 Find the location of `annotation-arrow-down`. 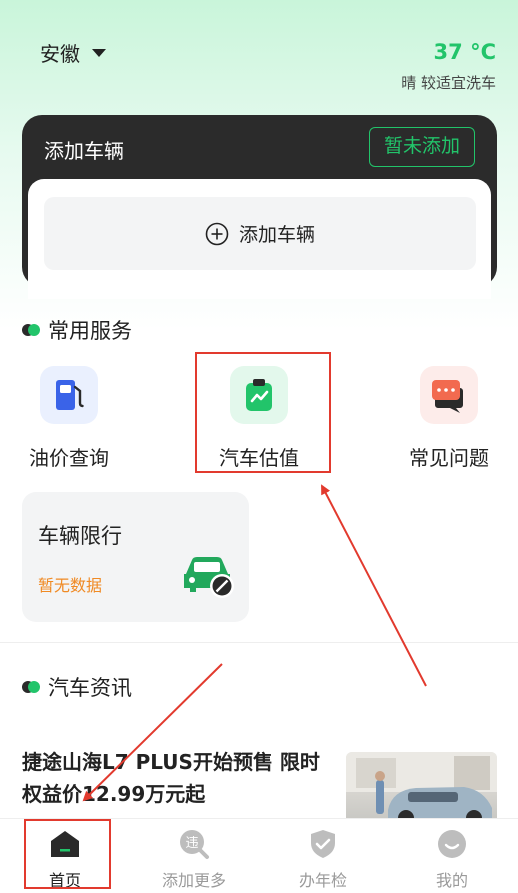

annotation-arrow-down is located at coordinates (152, 732).